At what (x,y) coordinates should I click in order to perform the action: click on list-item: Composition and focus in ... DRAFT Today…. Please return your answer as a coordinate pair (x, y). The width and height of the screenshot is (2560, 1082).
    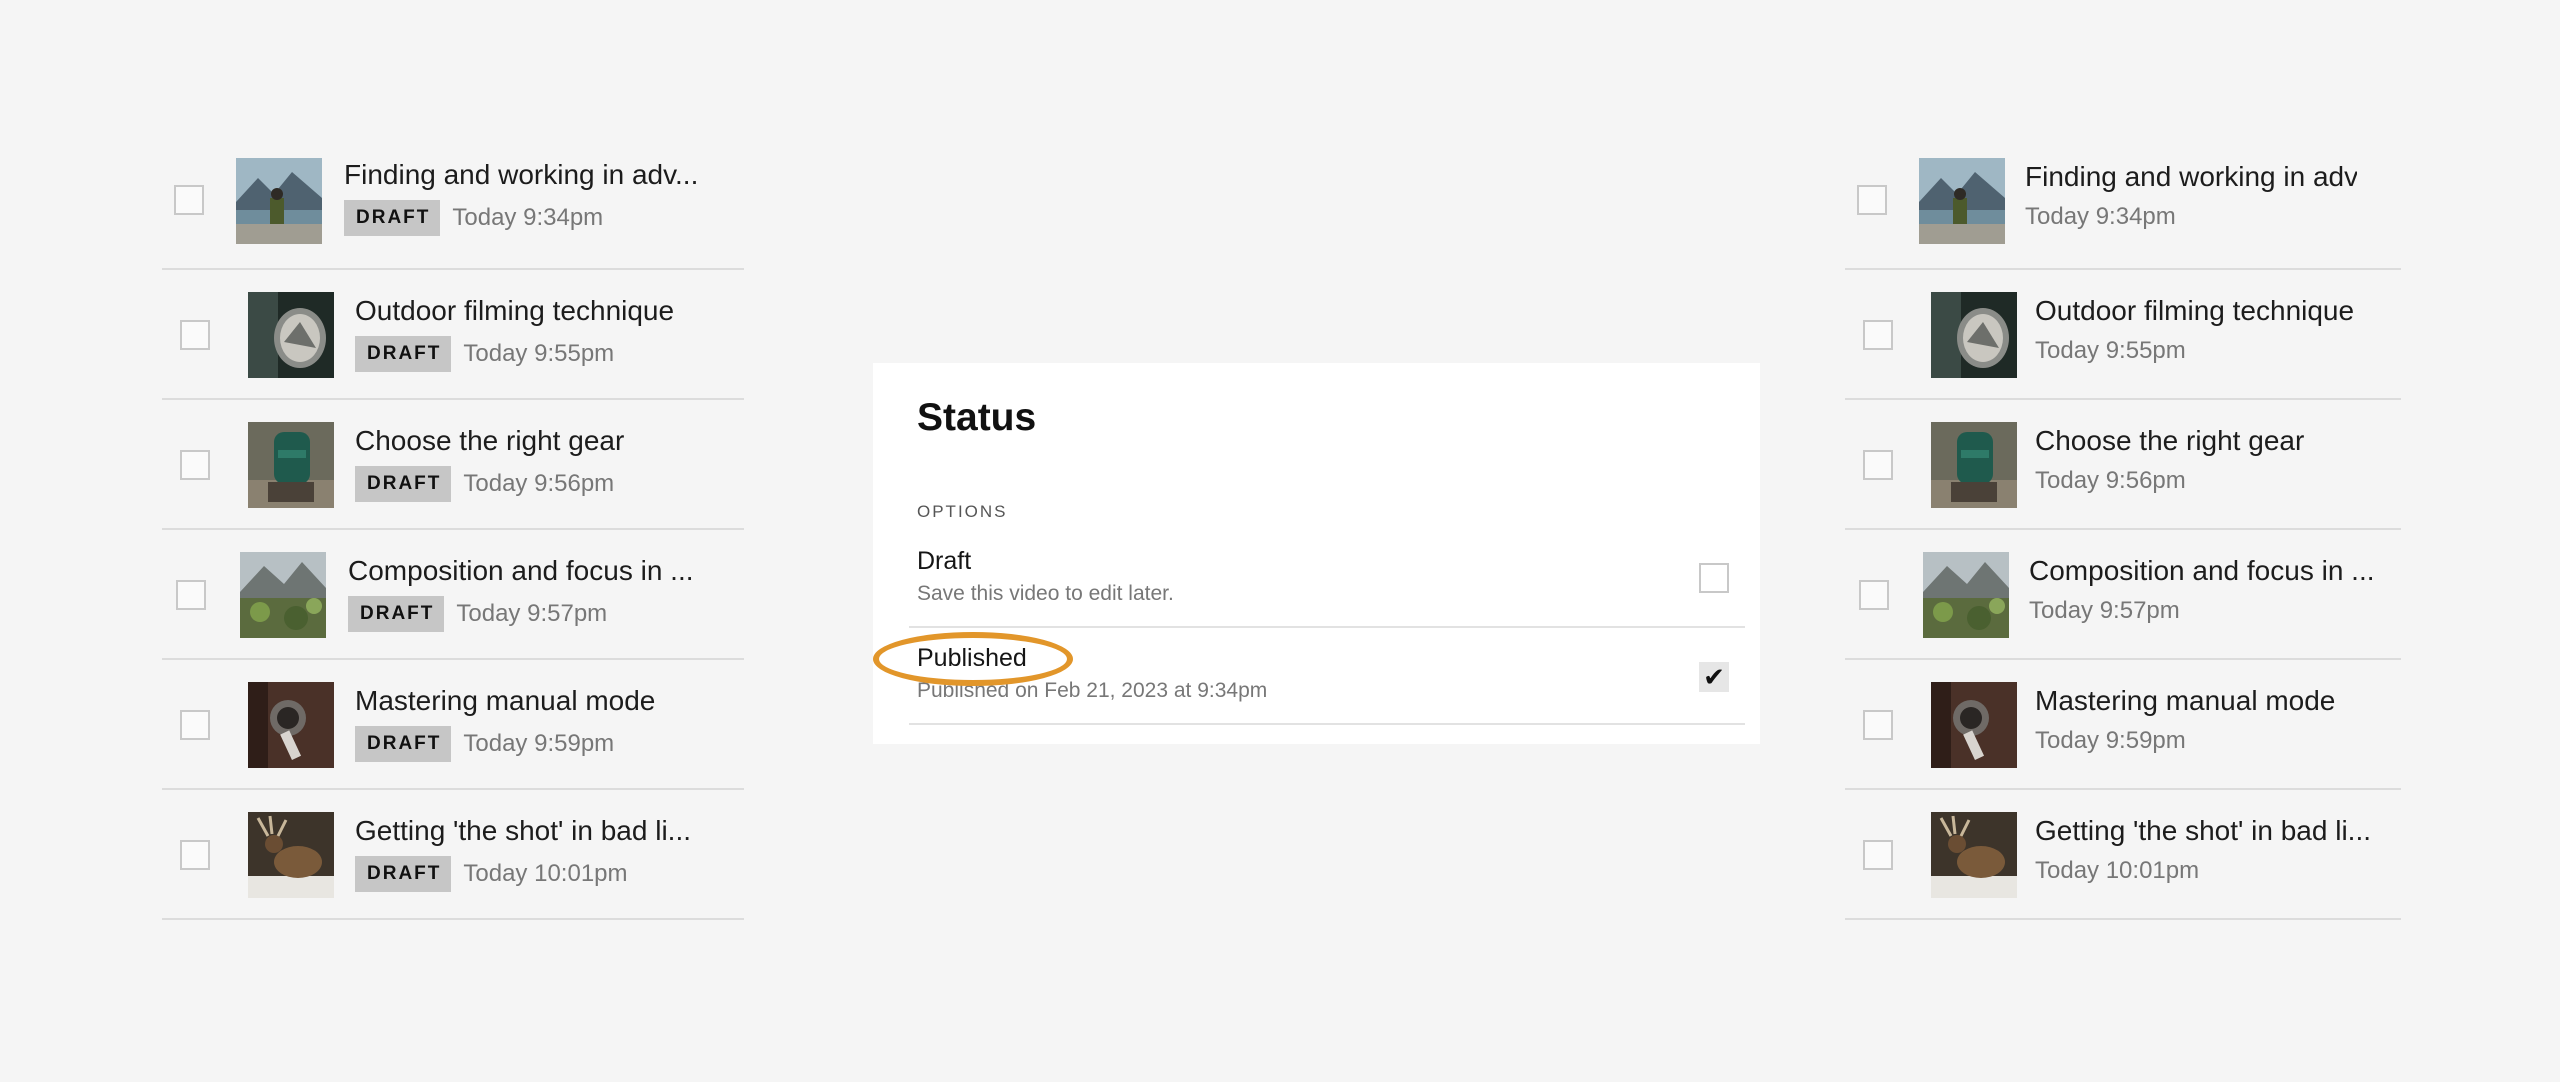
    Looking at the image, I should click on (453, 595).